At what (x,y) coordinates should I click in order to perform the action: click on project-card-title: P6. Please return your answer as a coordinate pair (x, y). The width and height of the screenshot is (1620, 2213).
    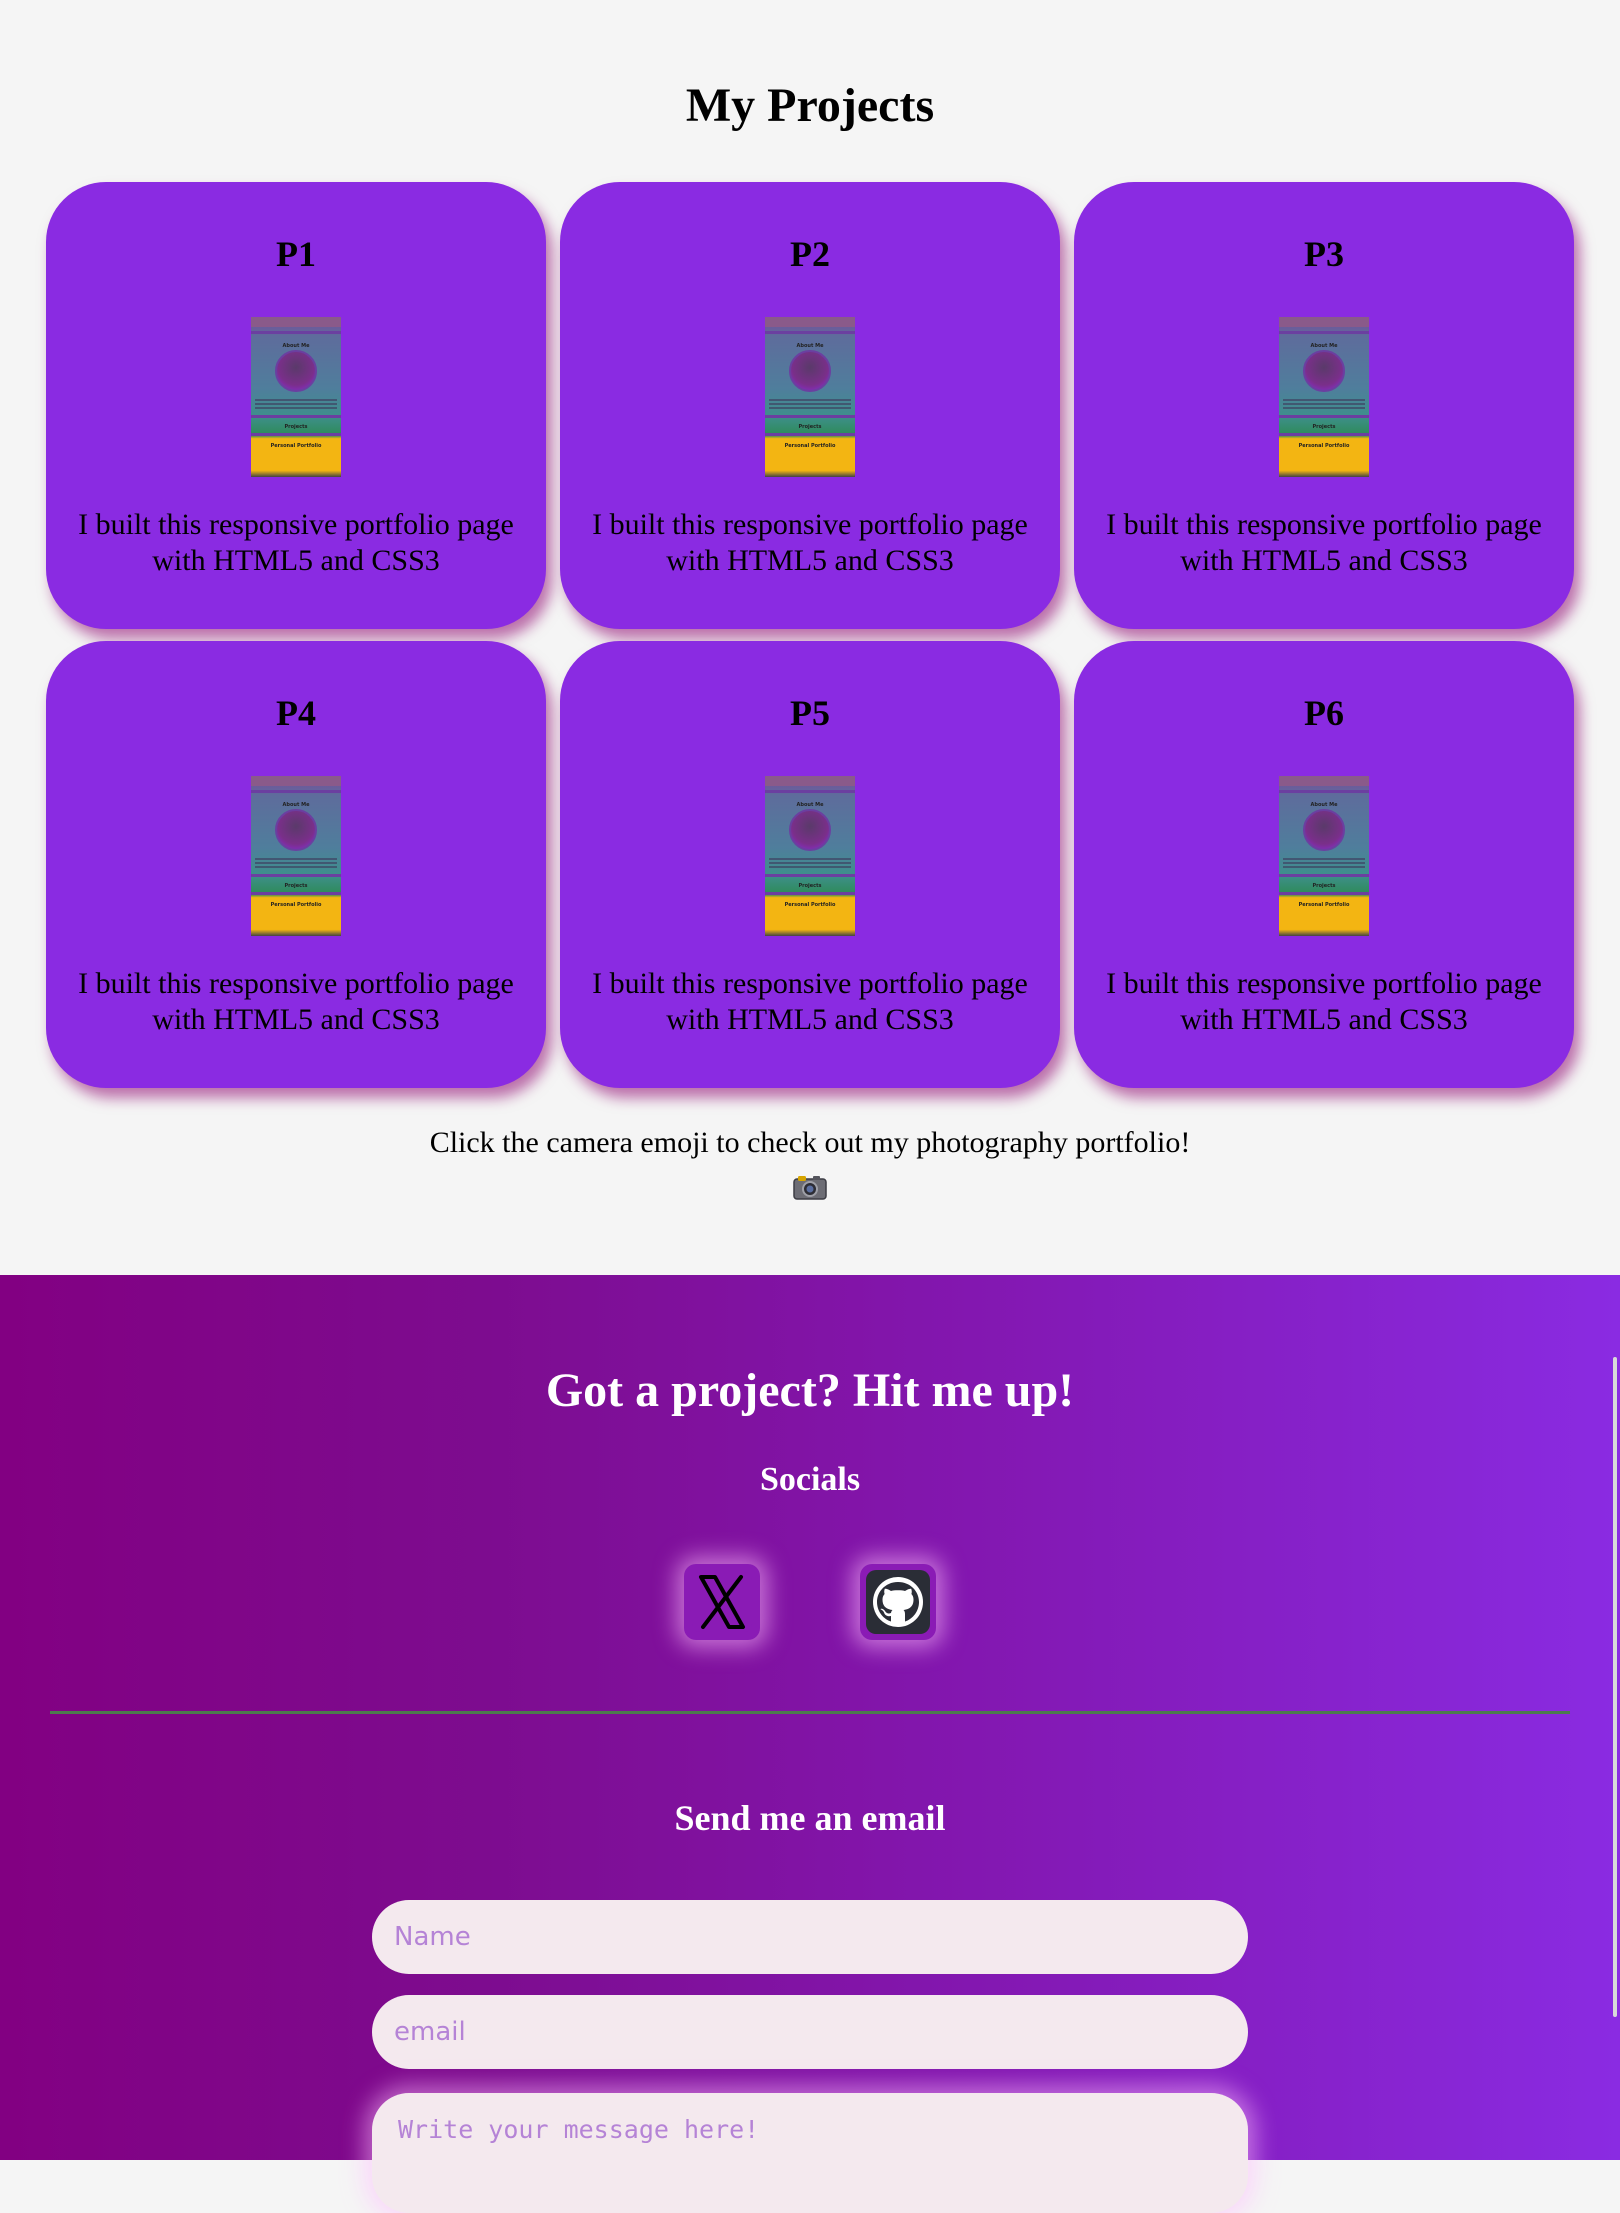
    Looking at the image, I should click on (1324, 713).